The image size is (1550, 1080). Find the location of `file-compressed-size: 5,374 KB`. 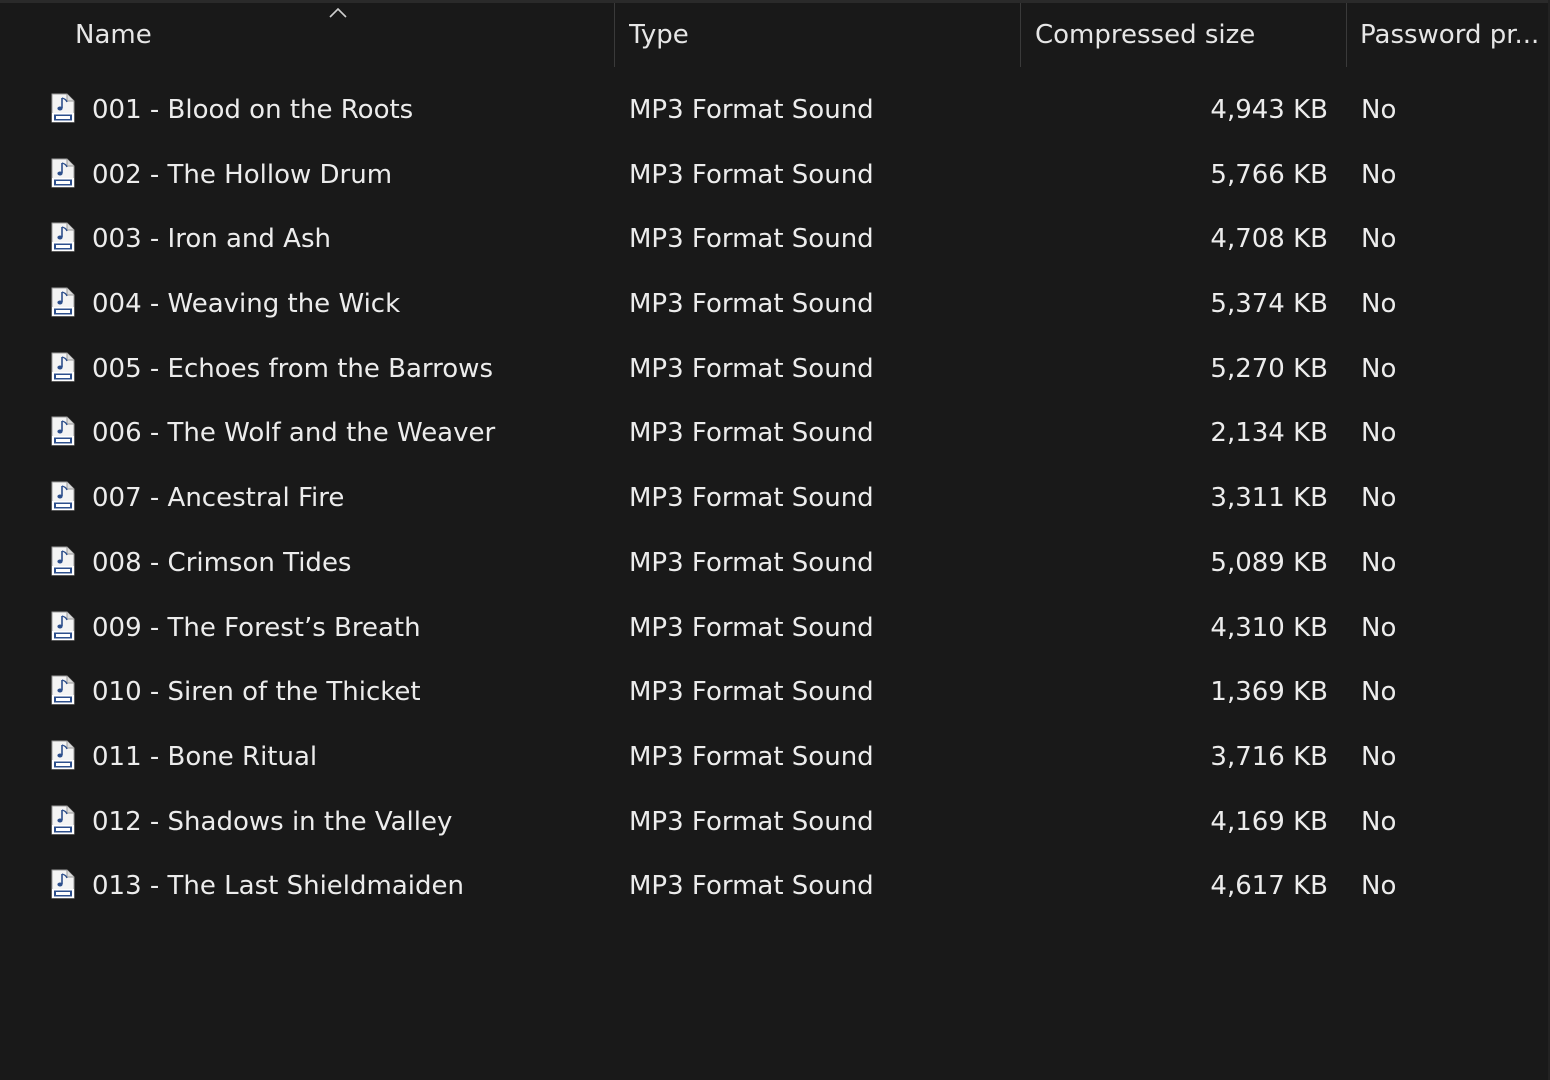

file-compressed-size: 5,374 KB is located at coordinates (1269, 304).